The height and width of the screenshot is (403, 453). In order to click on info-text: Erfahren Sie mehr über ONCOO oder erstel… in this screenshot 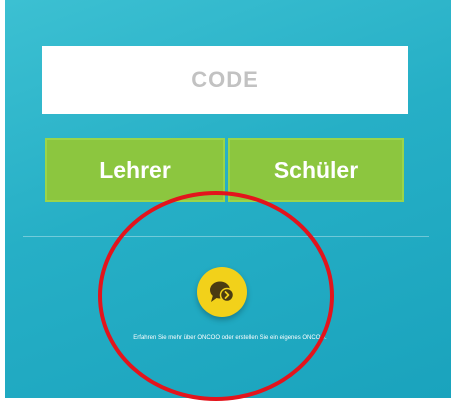, I will do `click(230, 338)`.